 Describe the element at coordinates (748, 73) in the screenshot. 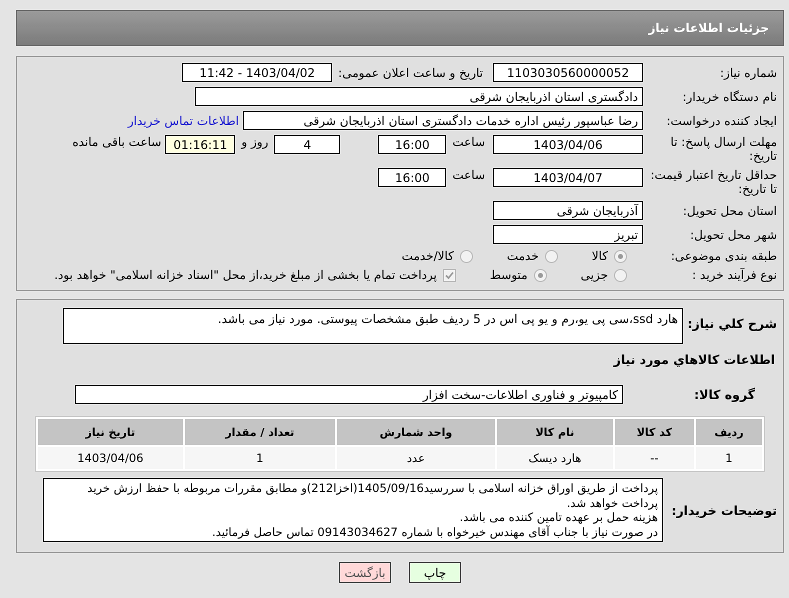

I see `field-label: شماره نیاز:` at that location.